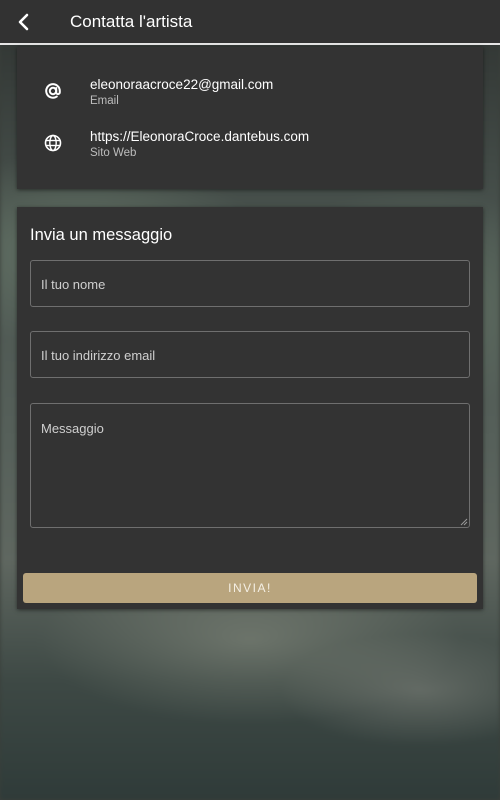 This screenshot has height=800, width=500. I want to click on contact-email-label: Email, so click(104, 101).